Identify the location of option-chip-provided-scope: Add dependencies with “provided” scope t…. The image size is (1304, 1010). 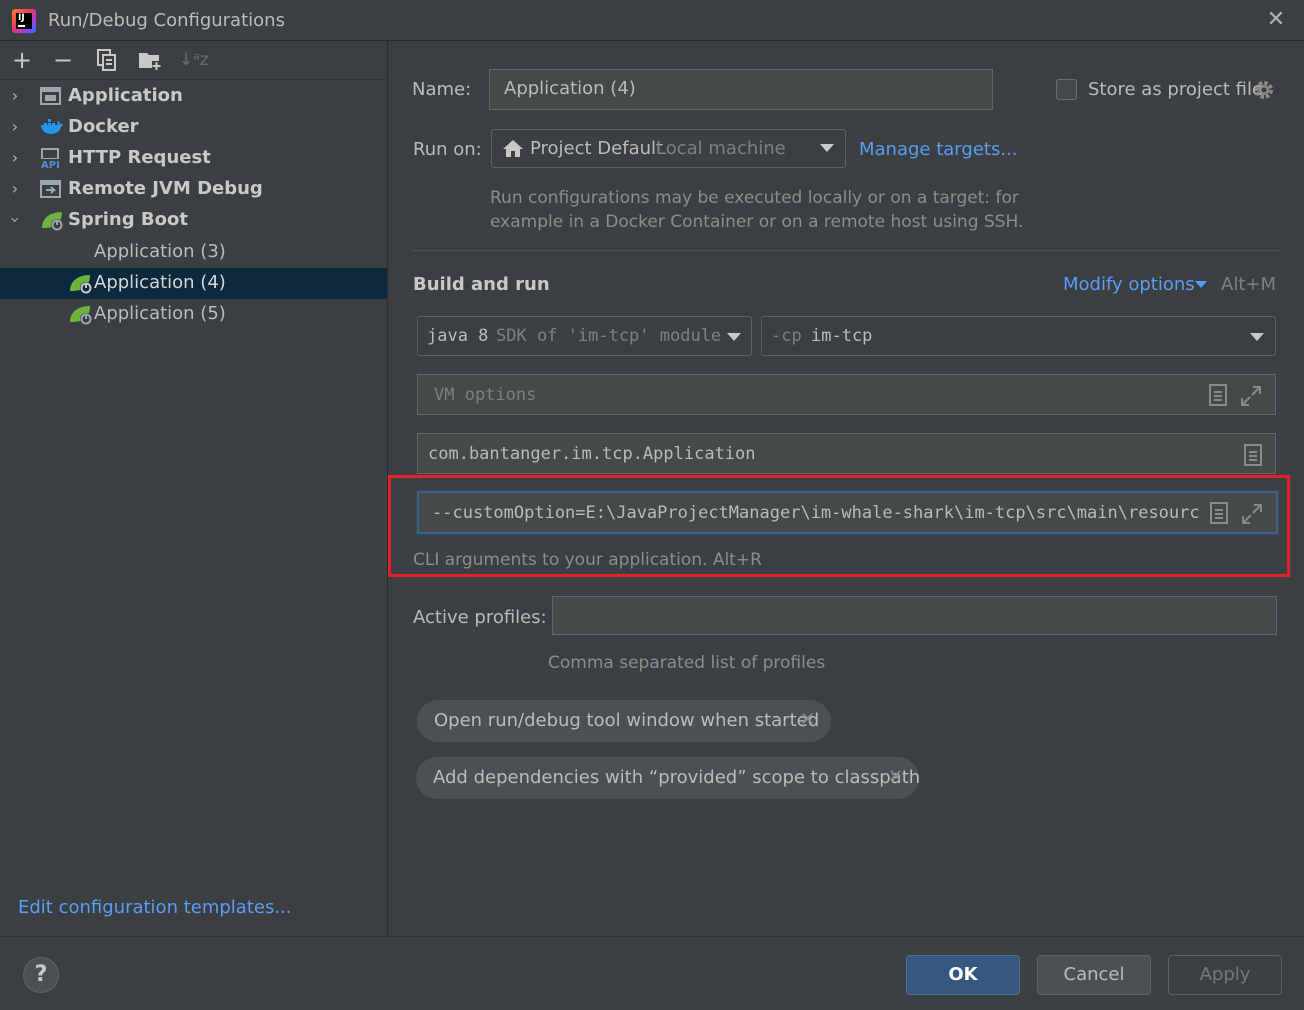
(668, 778).